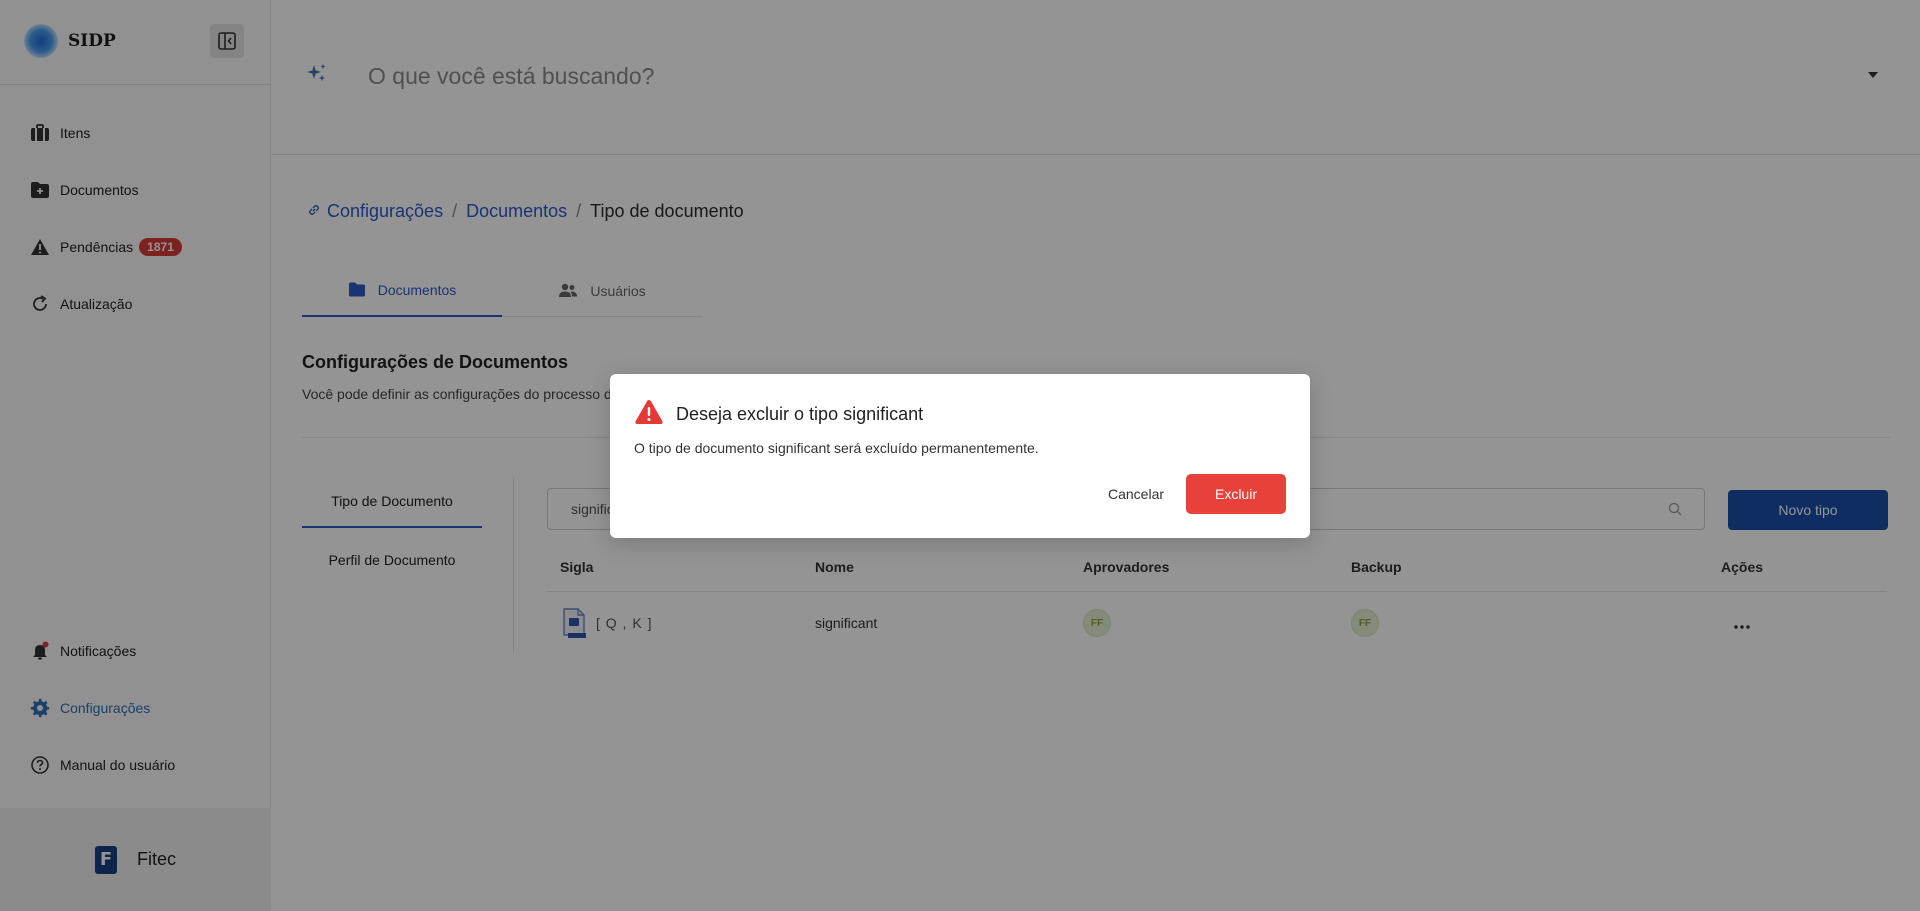 This screenshot has width=1920, height=911. What do you see at coordinates (800, 414) in the screenshot?
I see `modal-title: Deseja excluir o tipo significant` at bounding box center [800, 414].